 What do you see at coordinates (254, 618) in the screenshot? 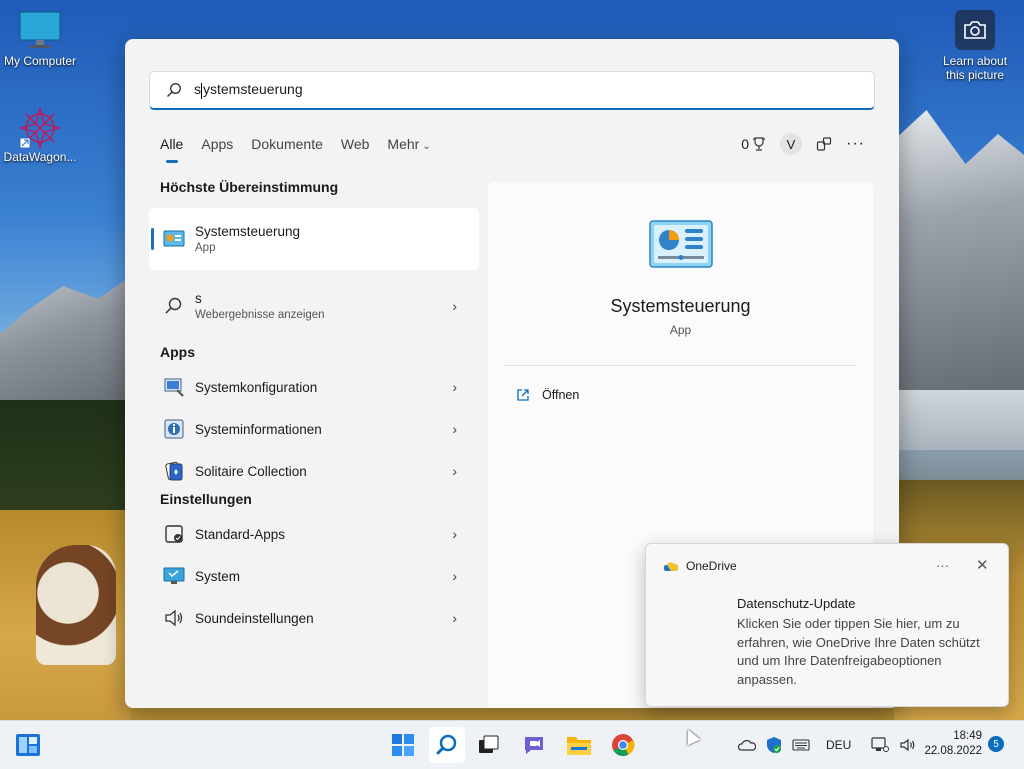
I see `list-item-label: Soundeinstellungen` at bounding box center [254, 618].